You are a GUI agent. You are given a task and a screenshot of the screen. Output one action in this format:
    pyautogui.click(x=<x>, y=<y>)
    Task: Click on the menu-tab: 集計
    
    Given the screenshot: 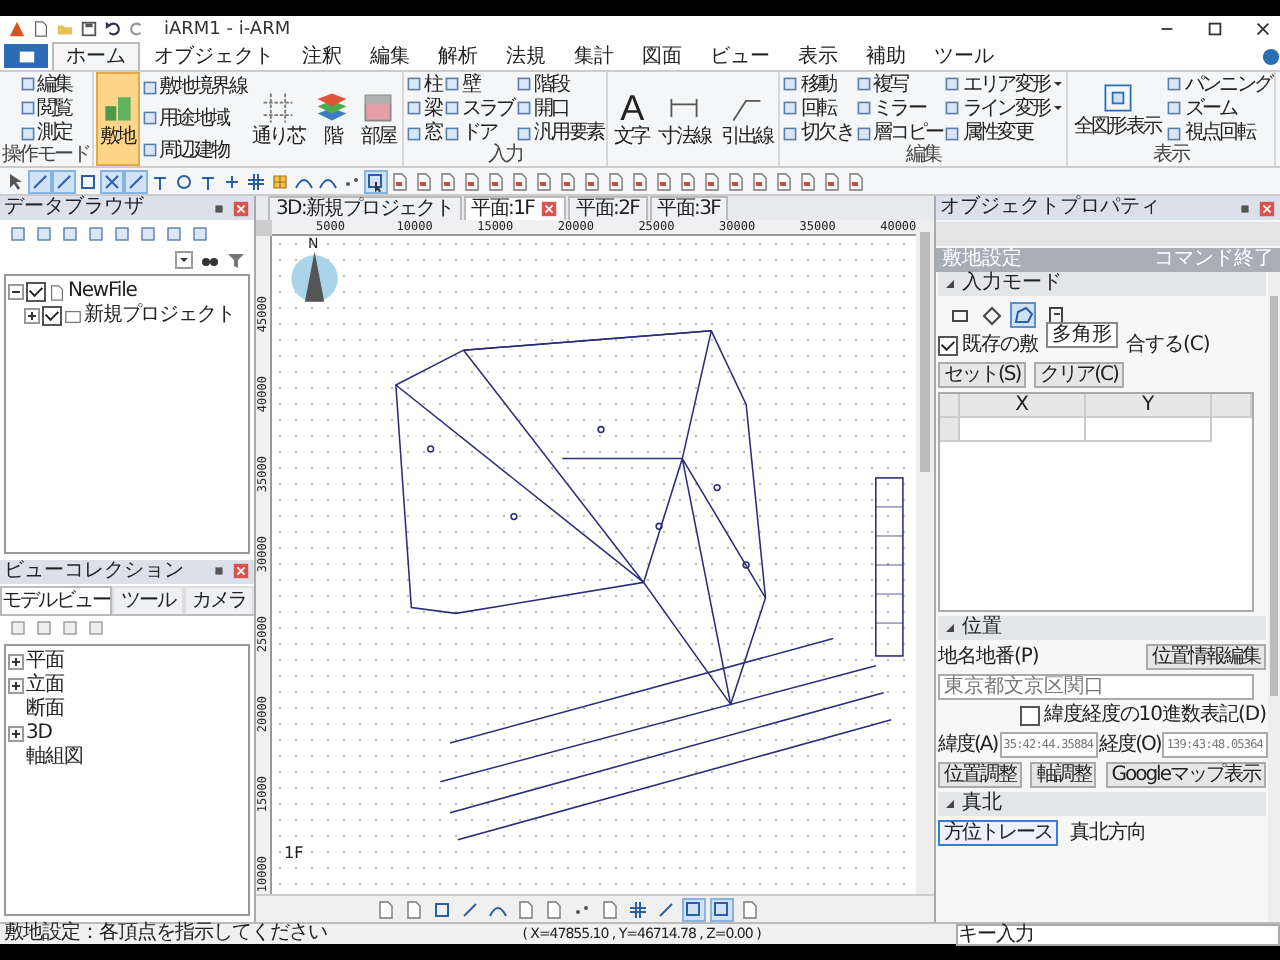 What is the action you would take?
    pyautogui.click(x=594, y=56)
    